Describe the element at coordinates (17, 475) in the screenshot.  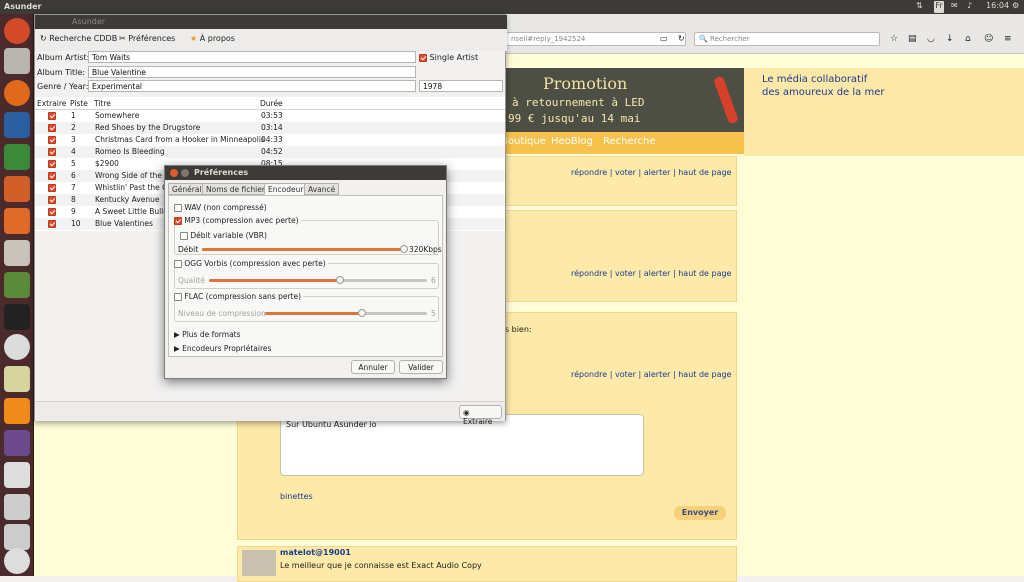
I see `save-icon` at that location.